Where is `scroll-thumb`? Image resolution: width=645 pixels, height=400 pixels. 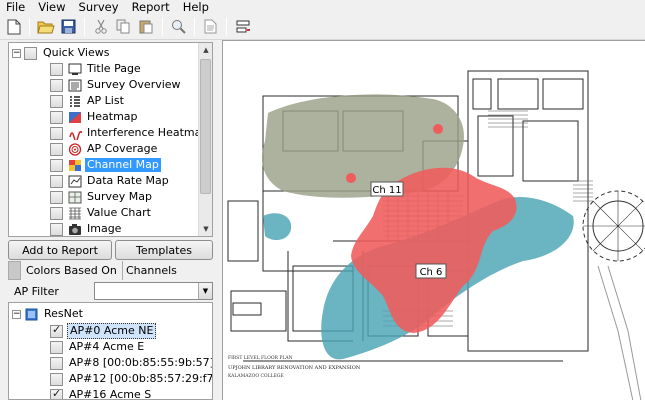 scroll-thumb is located at coordinates (205, 126).